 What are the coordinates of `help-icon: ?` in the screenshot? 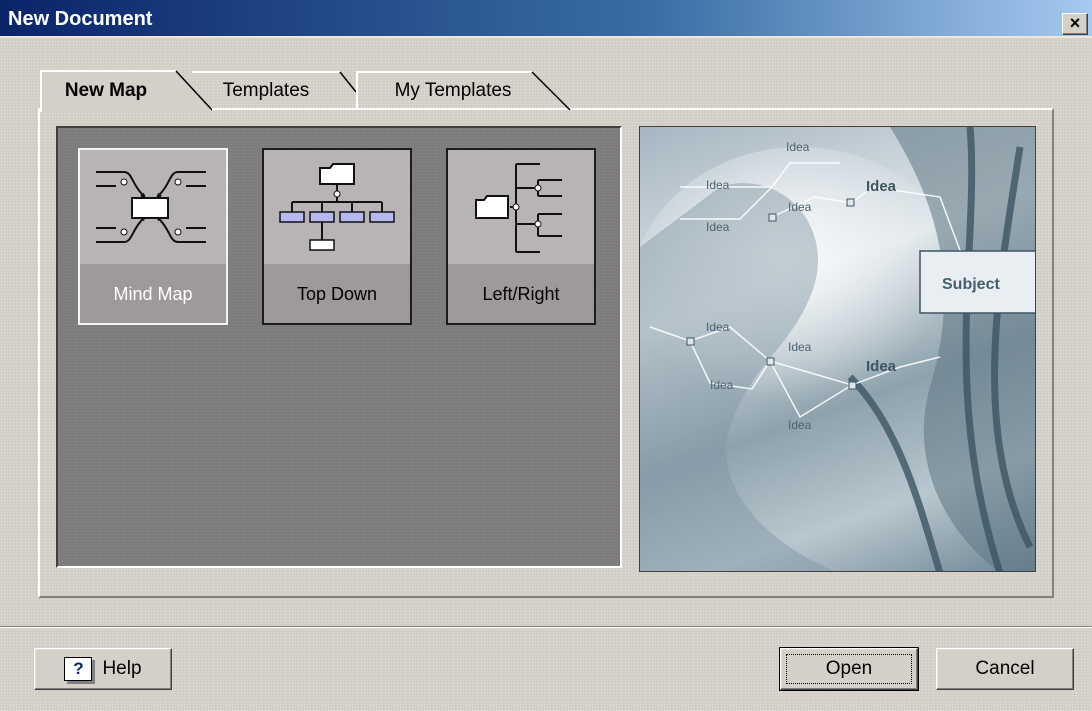 It's located at (78, 669).